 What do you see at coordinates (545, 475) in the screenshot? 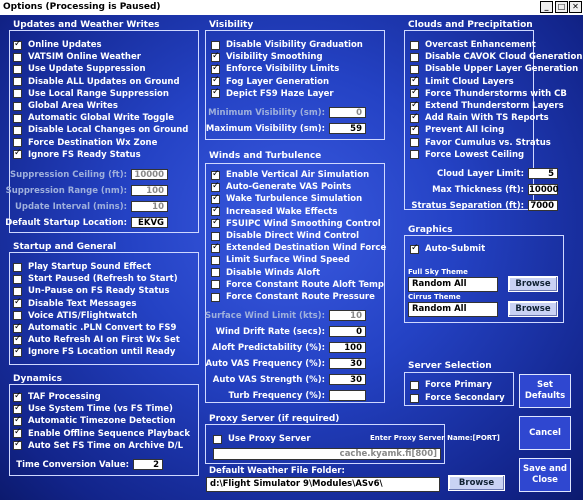
I see `save-close-button: Save and Close` at bounding box center [545, 475].